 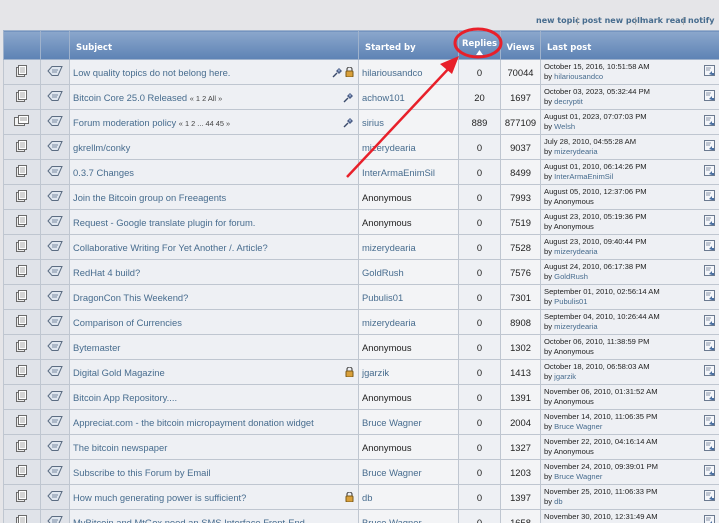 What do you see at coordinates (583, 176) in the screenshot?
I see `last-post-author: InterArmaEnimSil` at bounding box center [583, 176].